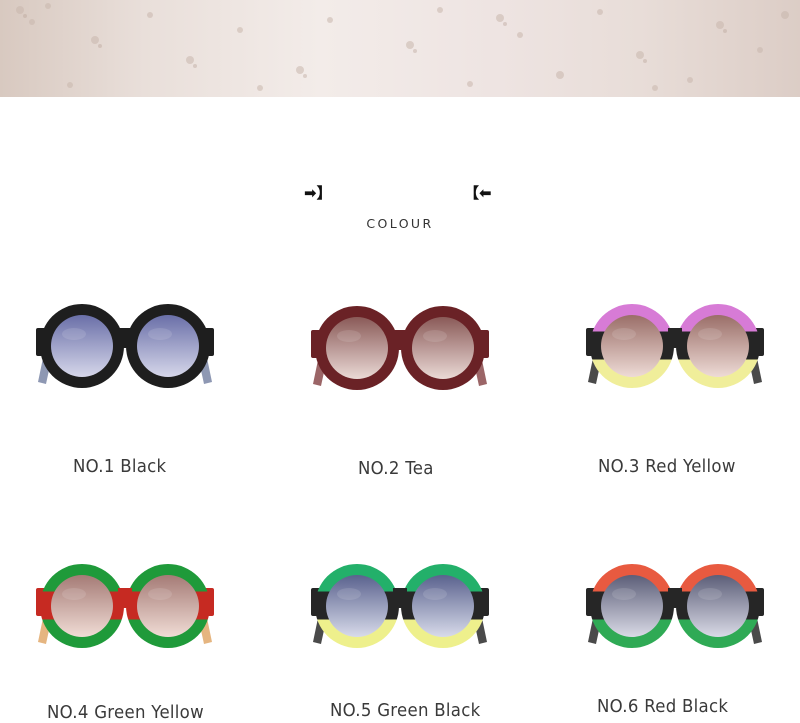 This screenshot has height=723, width=800. Describe the element at coordinates (125, 712) in the screenshot. I see `product-label: NO.4 Green Yellow` at that location.